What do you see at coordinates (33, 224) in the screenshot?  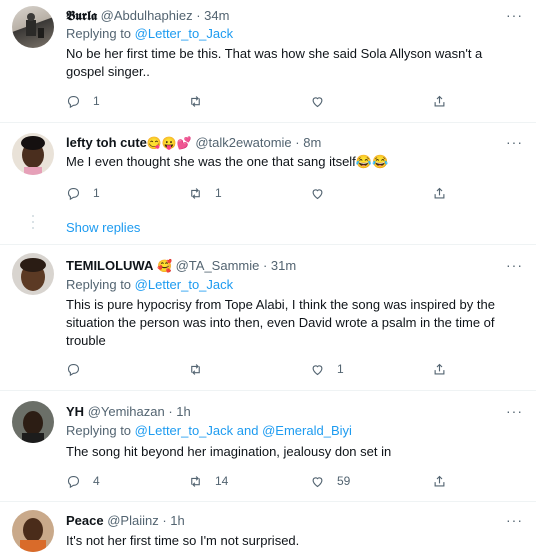 I see `thread-dots` at bounding box center [33, 224].